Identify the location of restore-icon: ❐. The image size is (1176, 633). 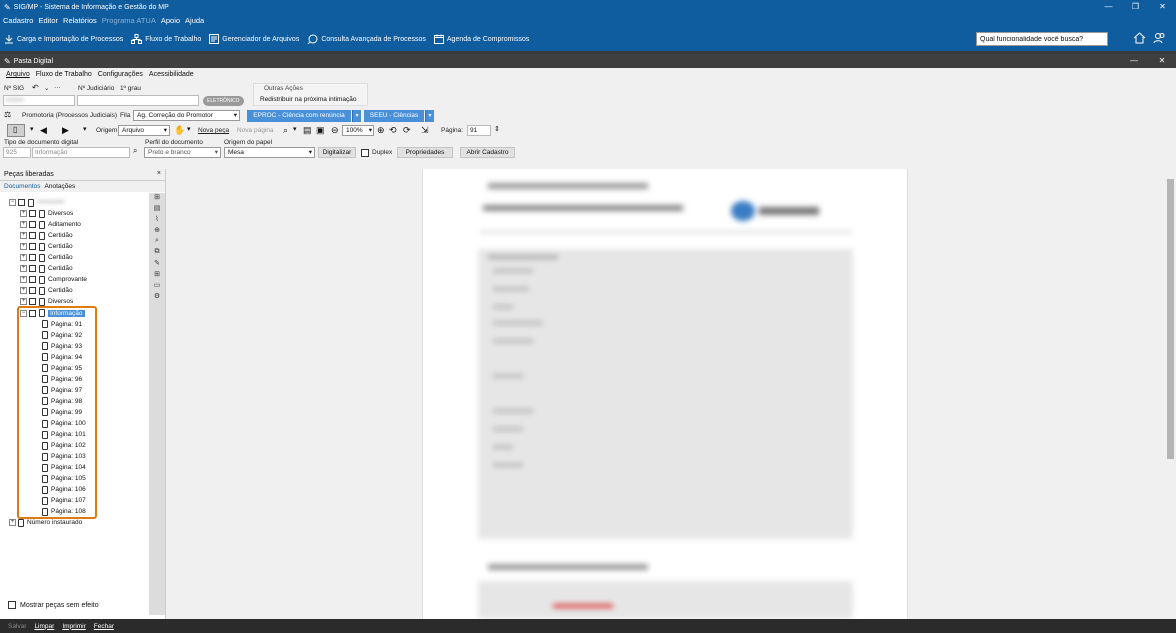
(1135, 7).